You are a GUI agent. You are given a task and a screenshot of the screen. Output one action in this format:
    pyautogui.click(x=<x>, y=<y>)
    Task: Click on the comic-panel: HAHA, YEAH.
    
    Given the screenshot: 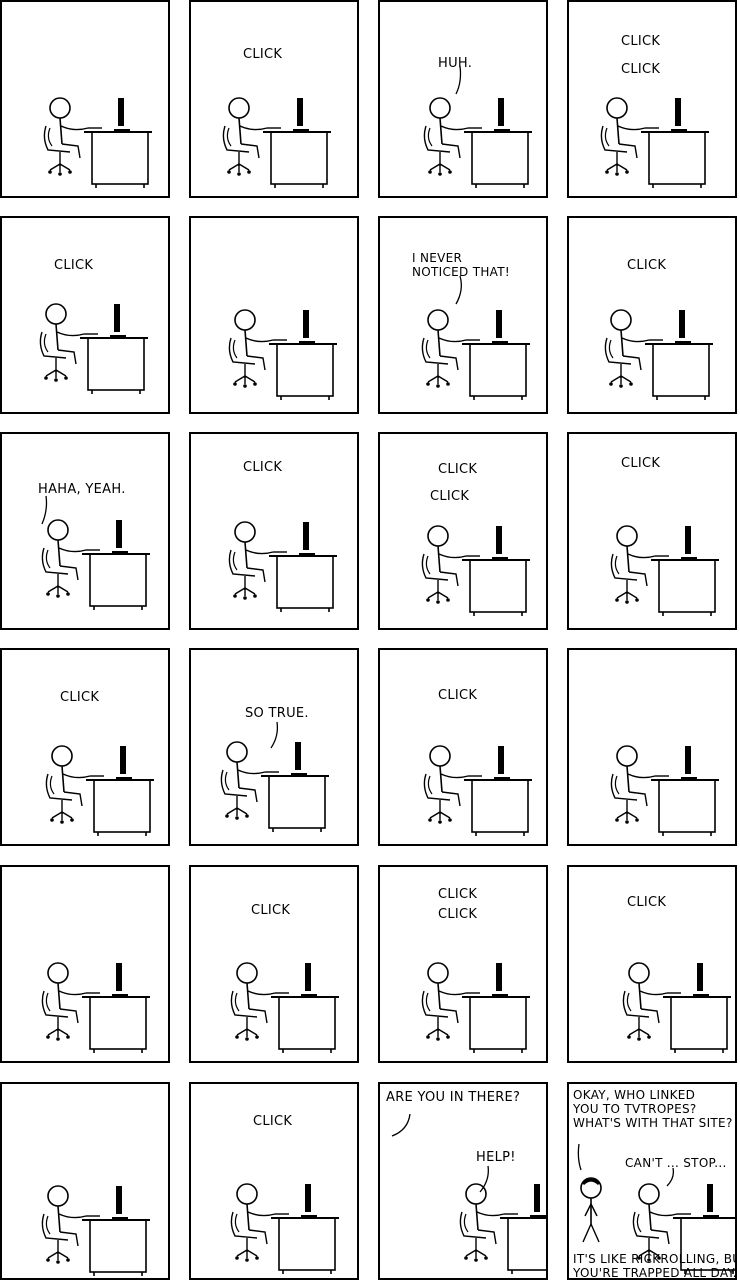 What is the action you would take?
    pyautogui.click(x=85, y=531)
    